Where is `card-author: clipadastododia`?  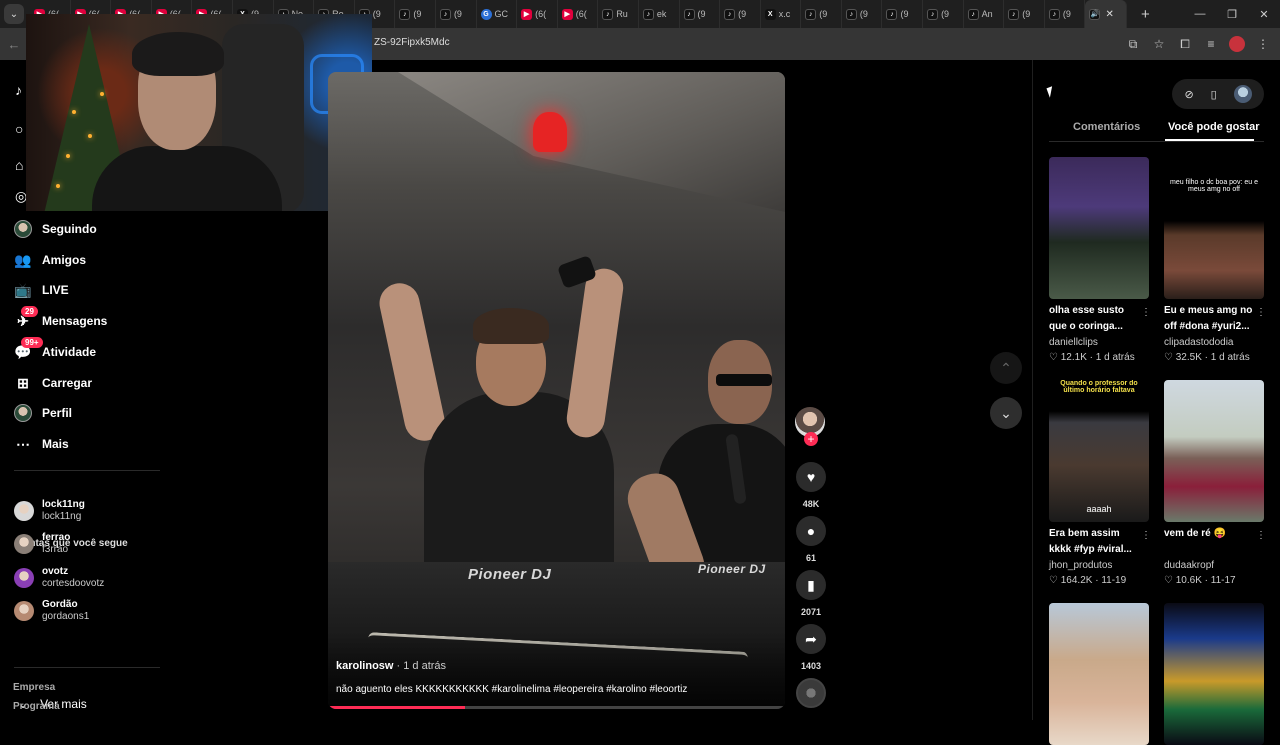 card-author: clipadastododia is located at coordinates (1214, 343).